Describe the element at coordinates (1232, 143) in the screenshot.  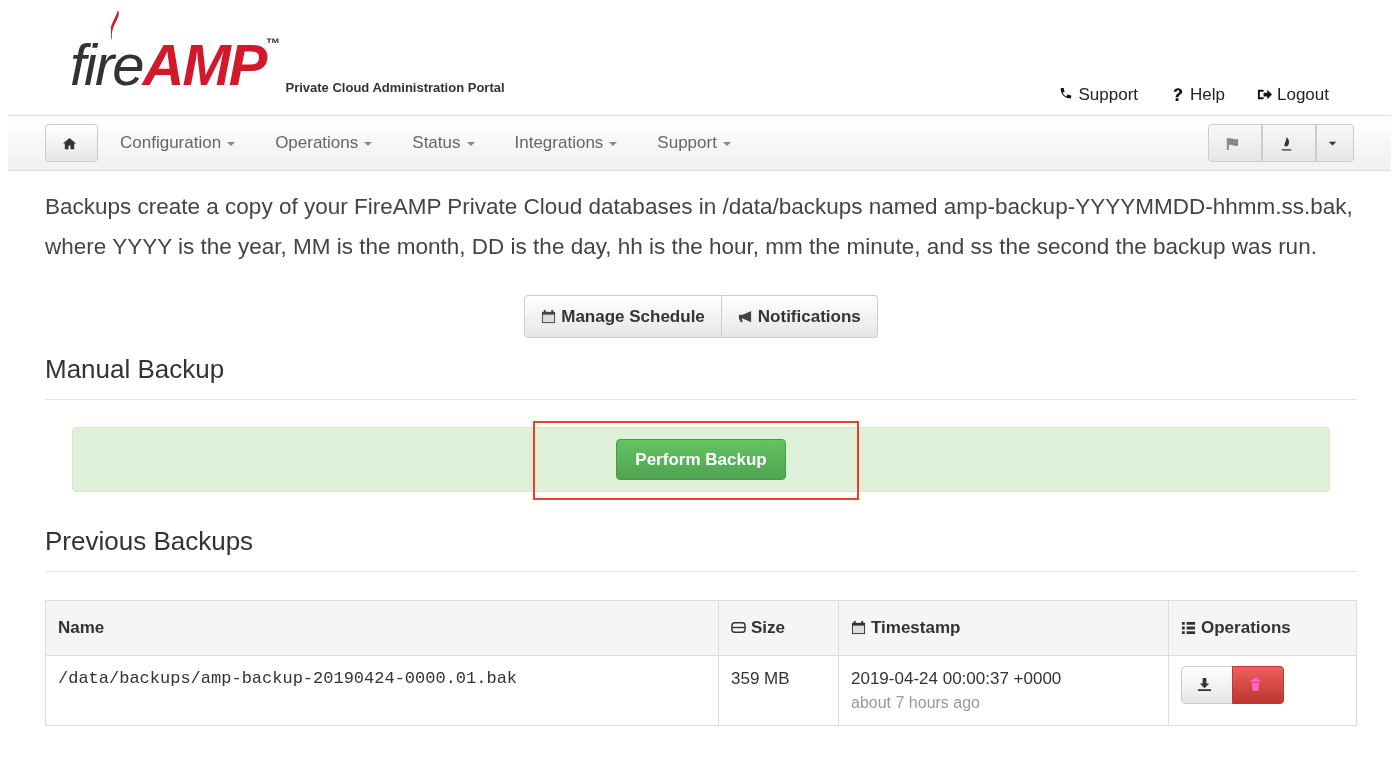
I see `flag-icon` at that location.